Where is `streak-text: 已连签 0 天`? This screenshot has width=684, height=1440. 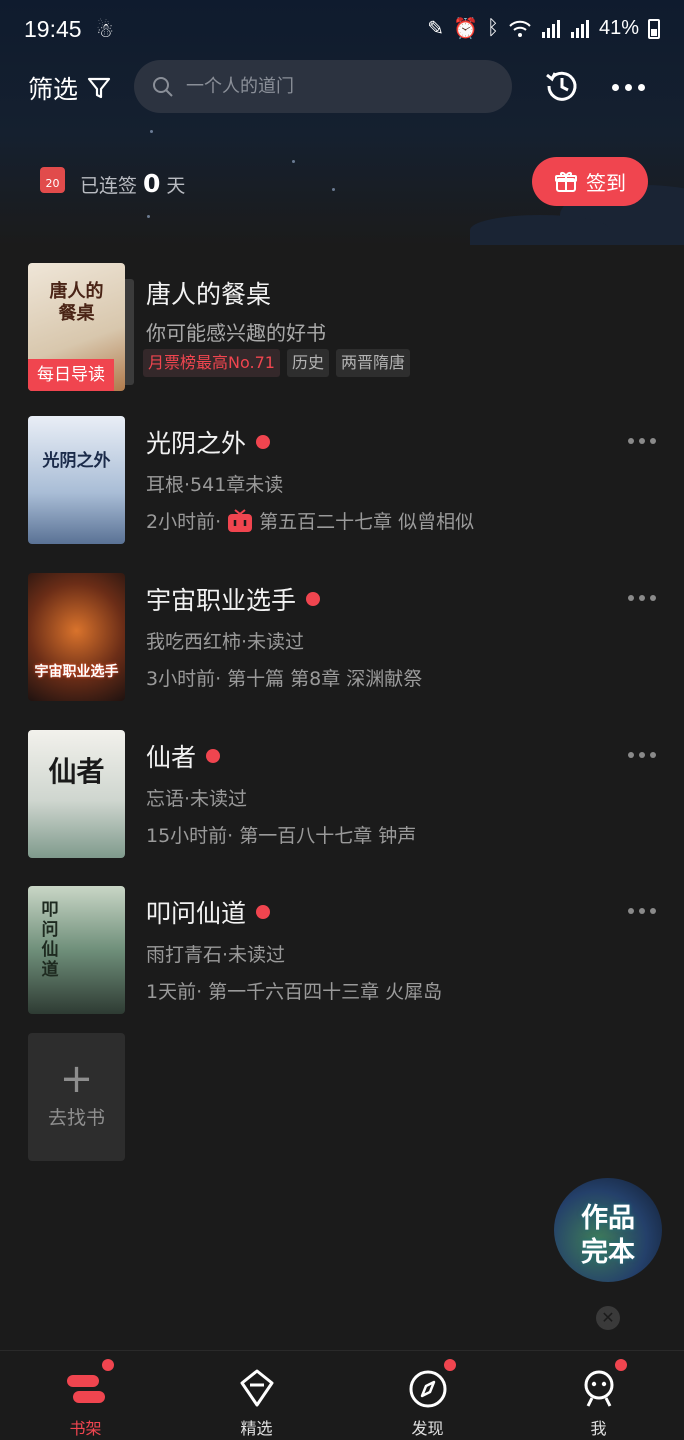 streak-text: 已连签 0 天 is located at coordinates (132, 183).